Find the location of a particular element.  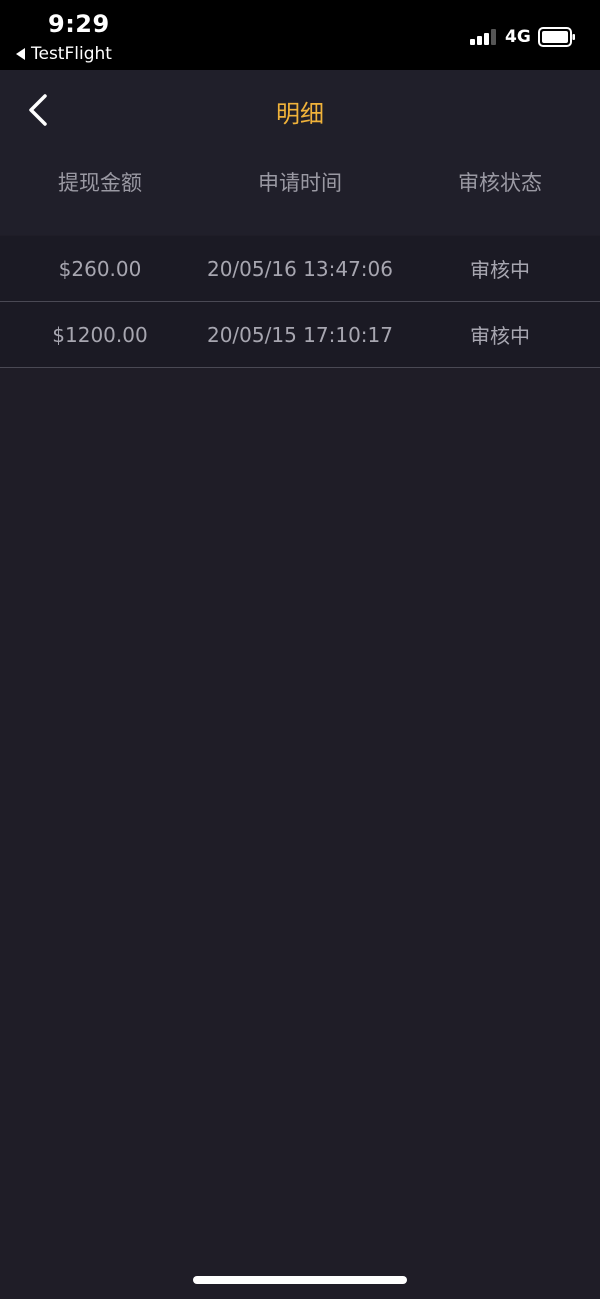

battery-icon is located at coordinates (556, 37).